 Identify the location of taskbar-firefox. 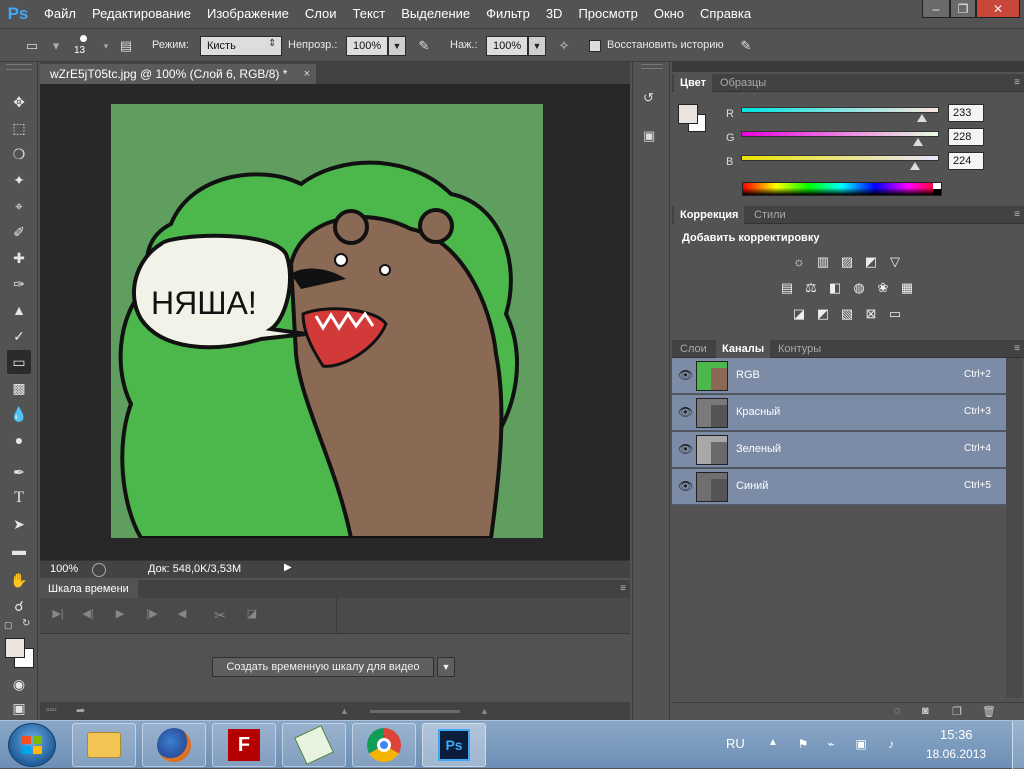
(174, 745).